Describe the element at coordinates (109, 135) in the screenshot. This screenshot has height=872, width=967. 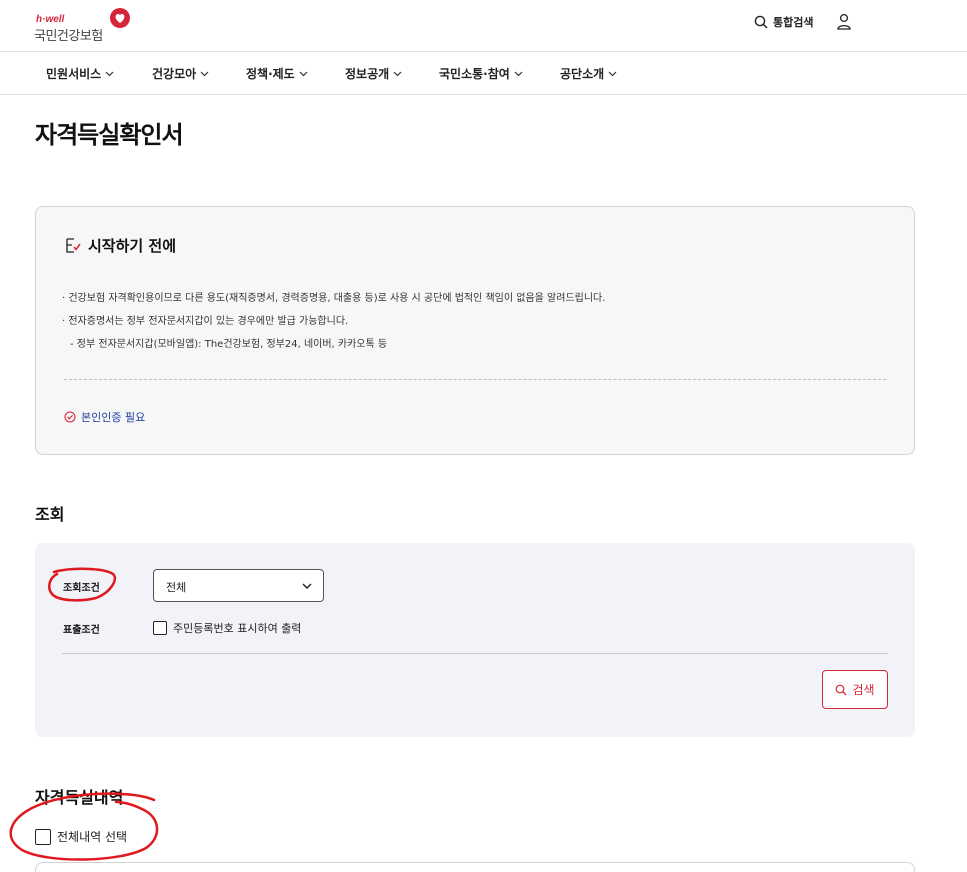
I see `page-title: 자격득실확인서` at that location.